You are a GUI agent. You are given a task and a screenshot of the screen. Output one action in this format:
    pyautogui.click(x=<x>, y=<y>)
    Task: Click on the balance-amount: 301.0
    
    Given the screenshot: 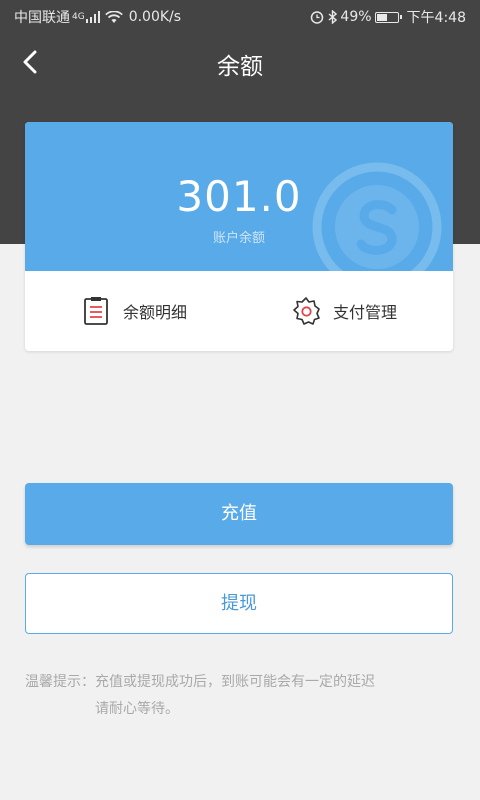 What is the action you would take?
    pyautogui.click(x=239, y=196)
    